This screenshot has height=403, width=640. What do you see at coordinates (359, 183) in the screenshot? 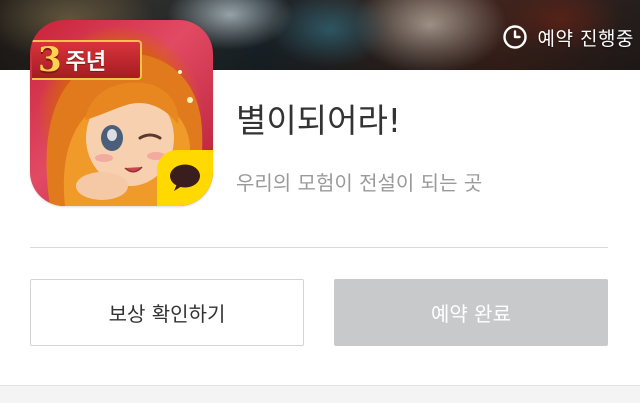
I see `app-subtitle: 우리의 모험이 전설이 되는 곳` at bounding box center [359, 183].